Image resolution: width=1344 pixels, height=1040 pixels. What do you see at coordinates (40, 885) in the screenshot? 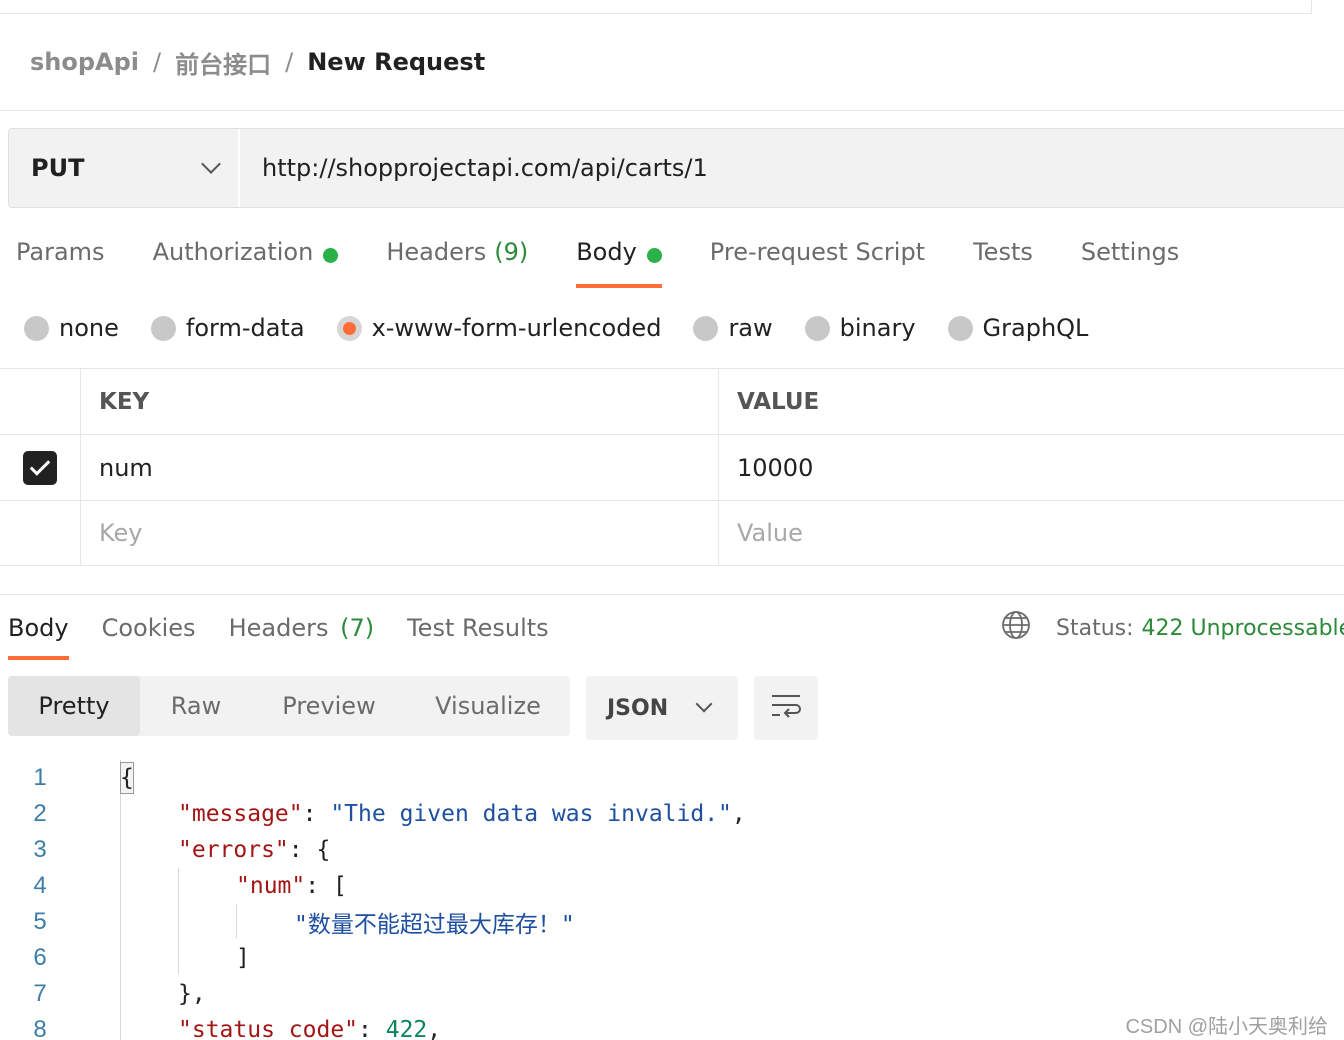
I see `line-number: 4` at bounding box center [40, 885].